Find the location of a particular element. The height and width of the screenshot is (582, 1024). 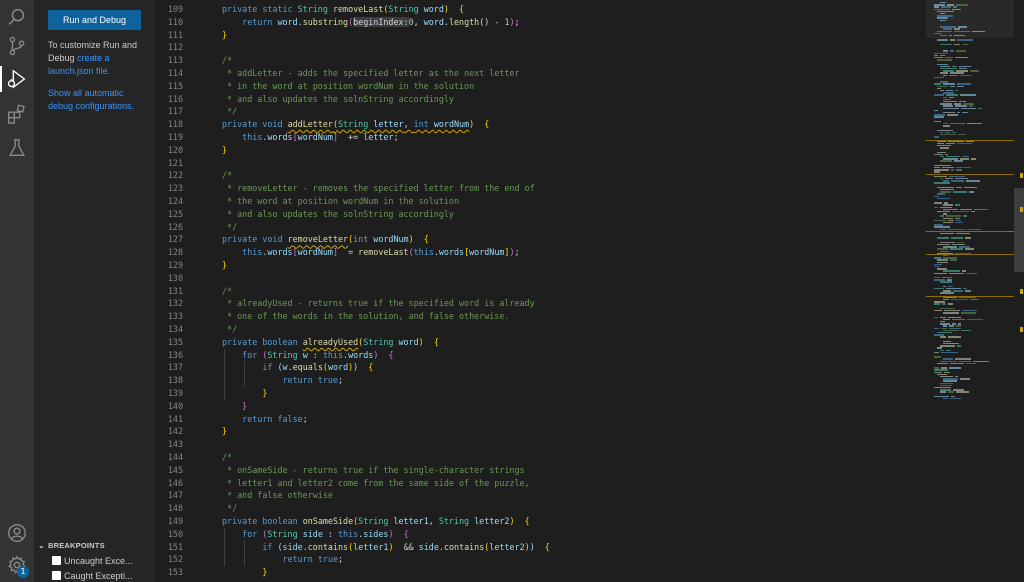

line-number: 136 is located at coordinates (175, 354).